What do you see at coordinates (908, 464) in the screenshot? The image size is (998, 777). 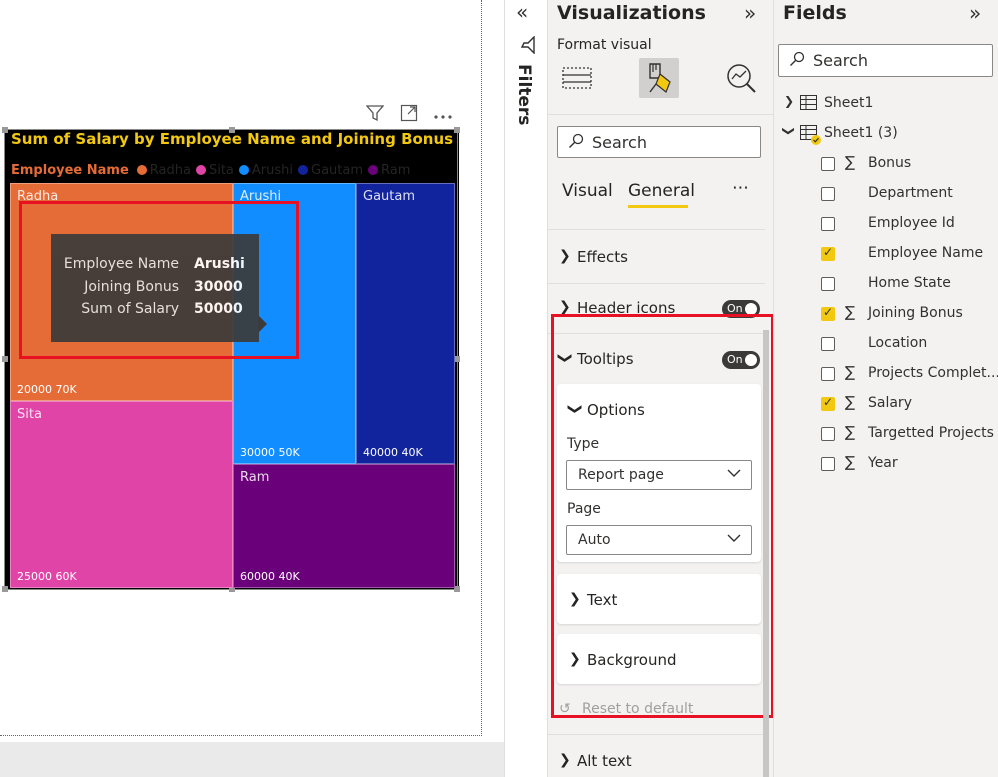 I see `field-item: ∑ Year` at bounding box center [908, 464].